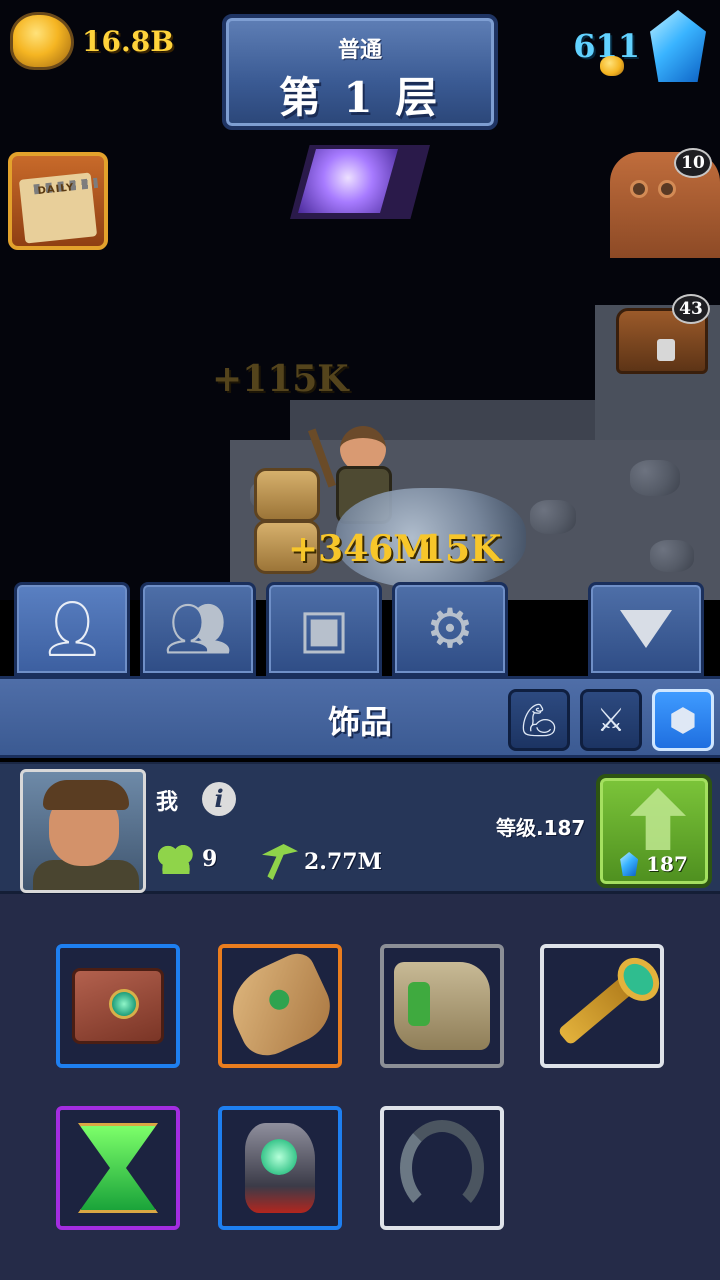 Image resolution: width=720 pixels, height=1280 pixels. I want to click on upgrade-button: 187, so click(654, 831).